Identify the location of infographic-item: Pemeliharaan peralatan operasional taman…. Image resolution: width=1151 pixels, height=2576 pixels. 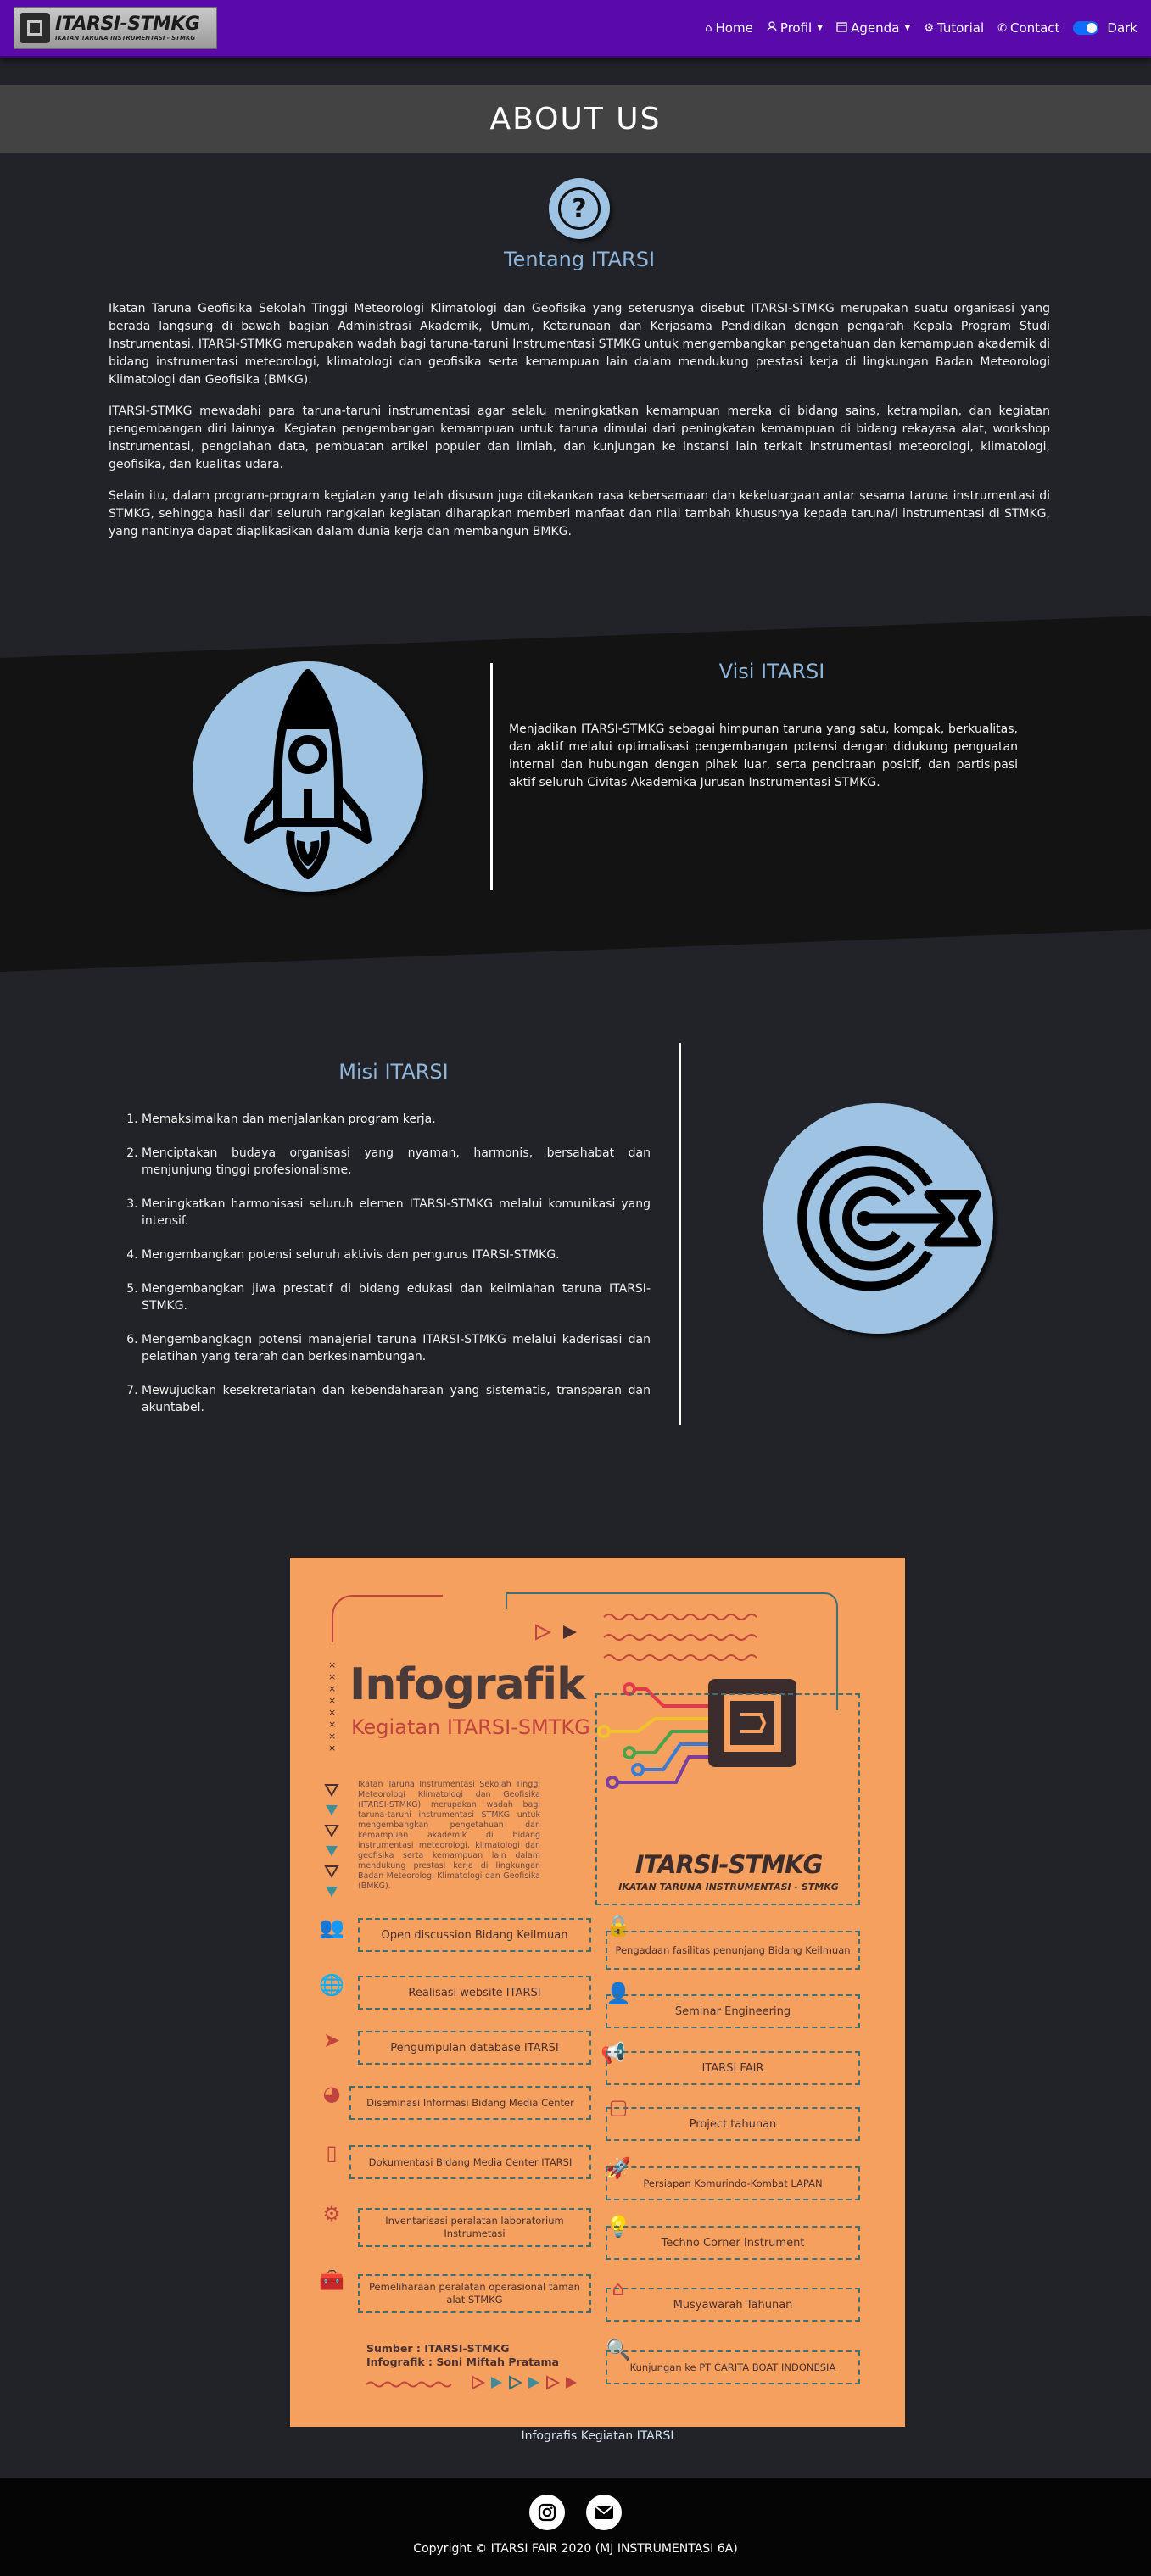
(474, 2293).